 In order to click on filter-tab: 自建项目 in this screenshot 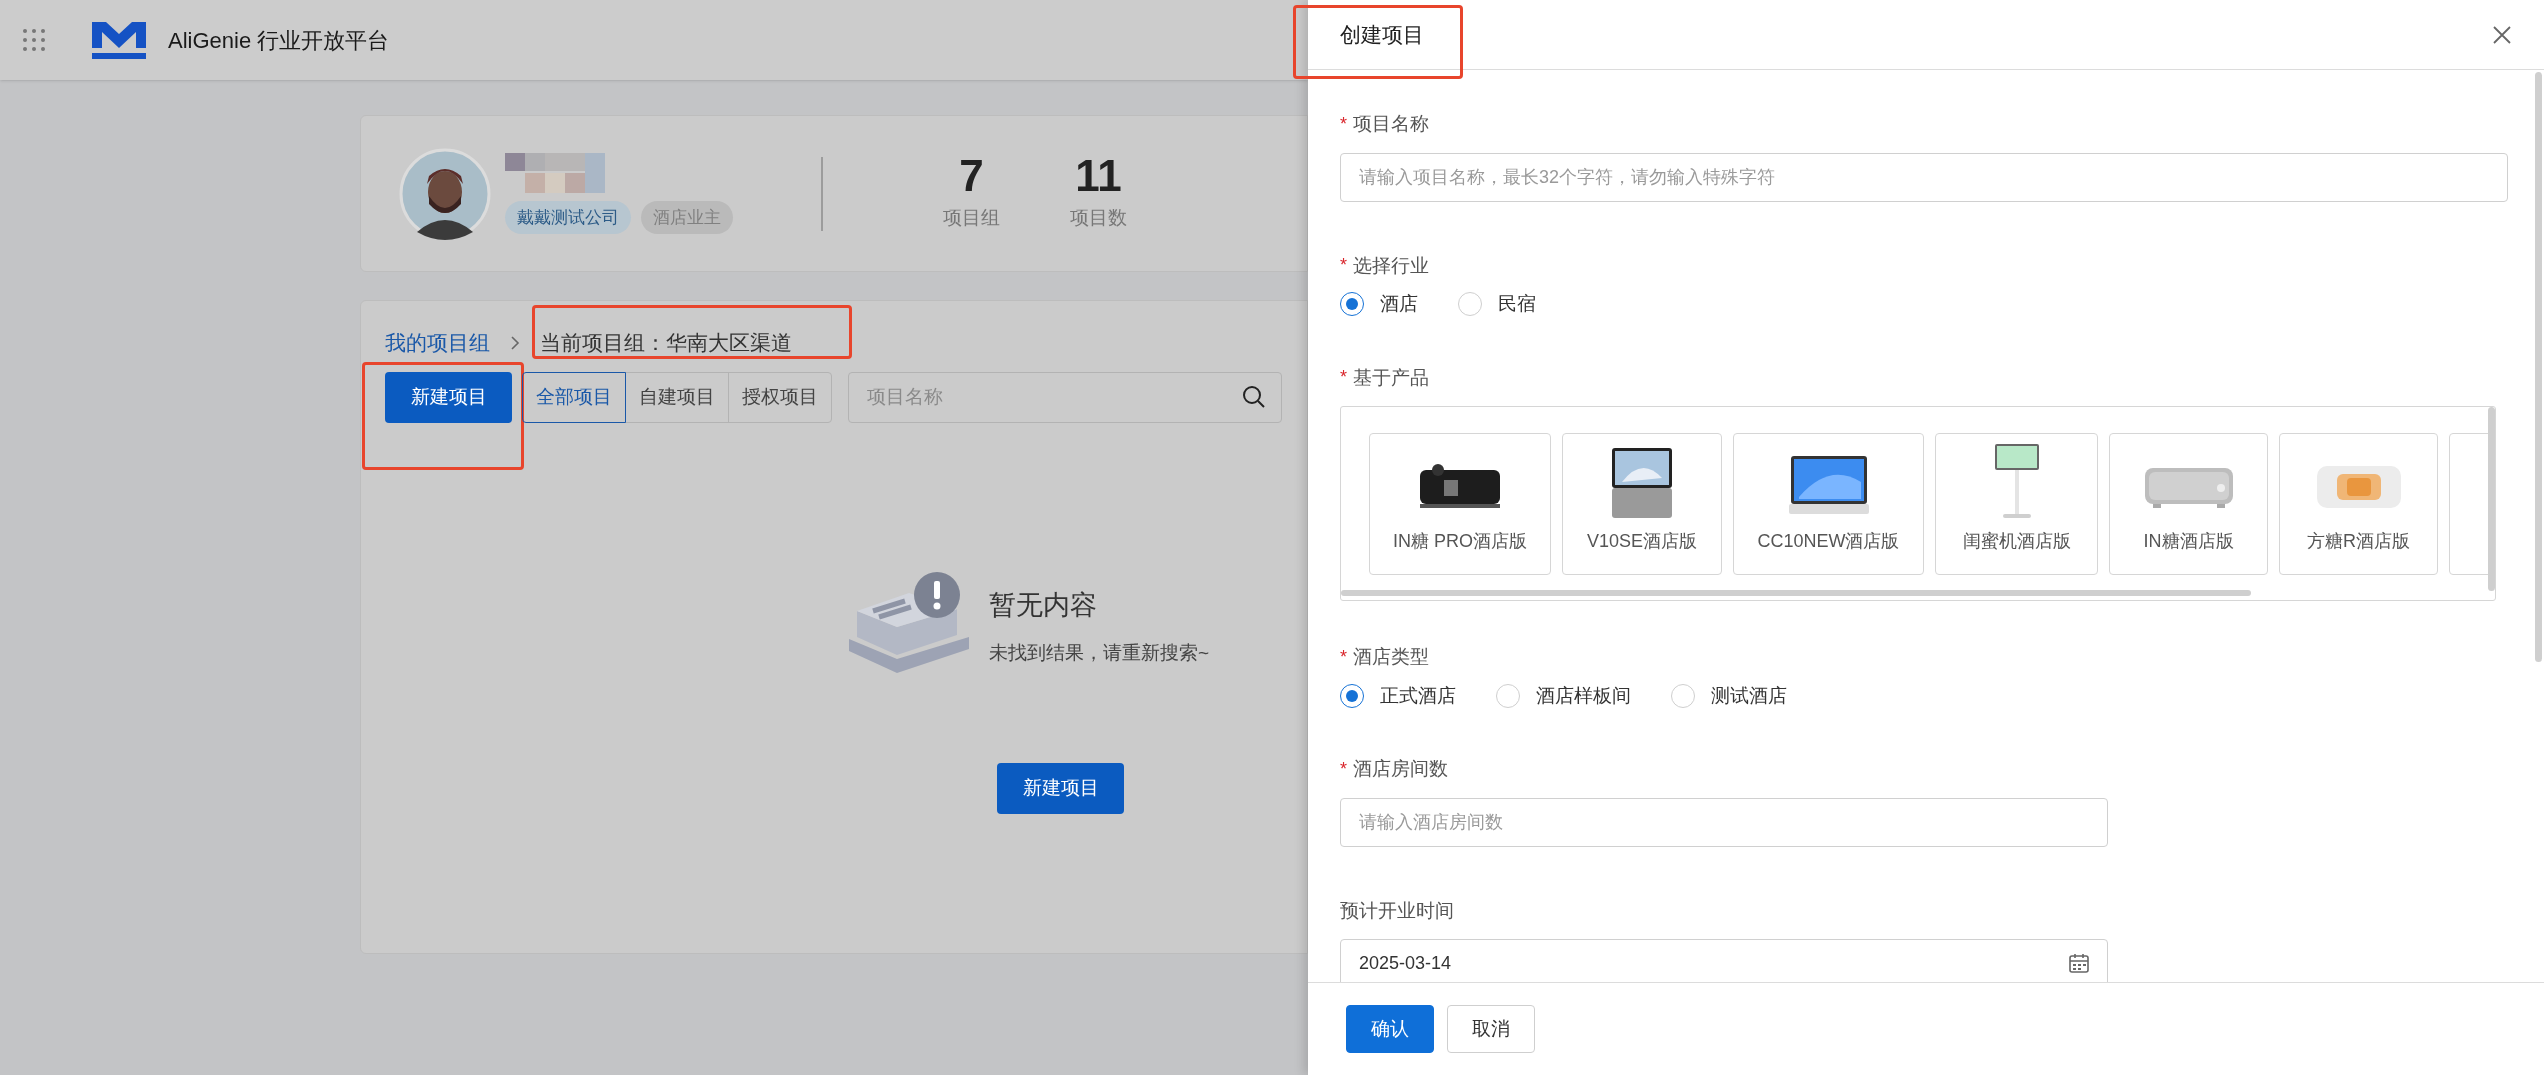, I will do `click(677, 397)`.